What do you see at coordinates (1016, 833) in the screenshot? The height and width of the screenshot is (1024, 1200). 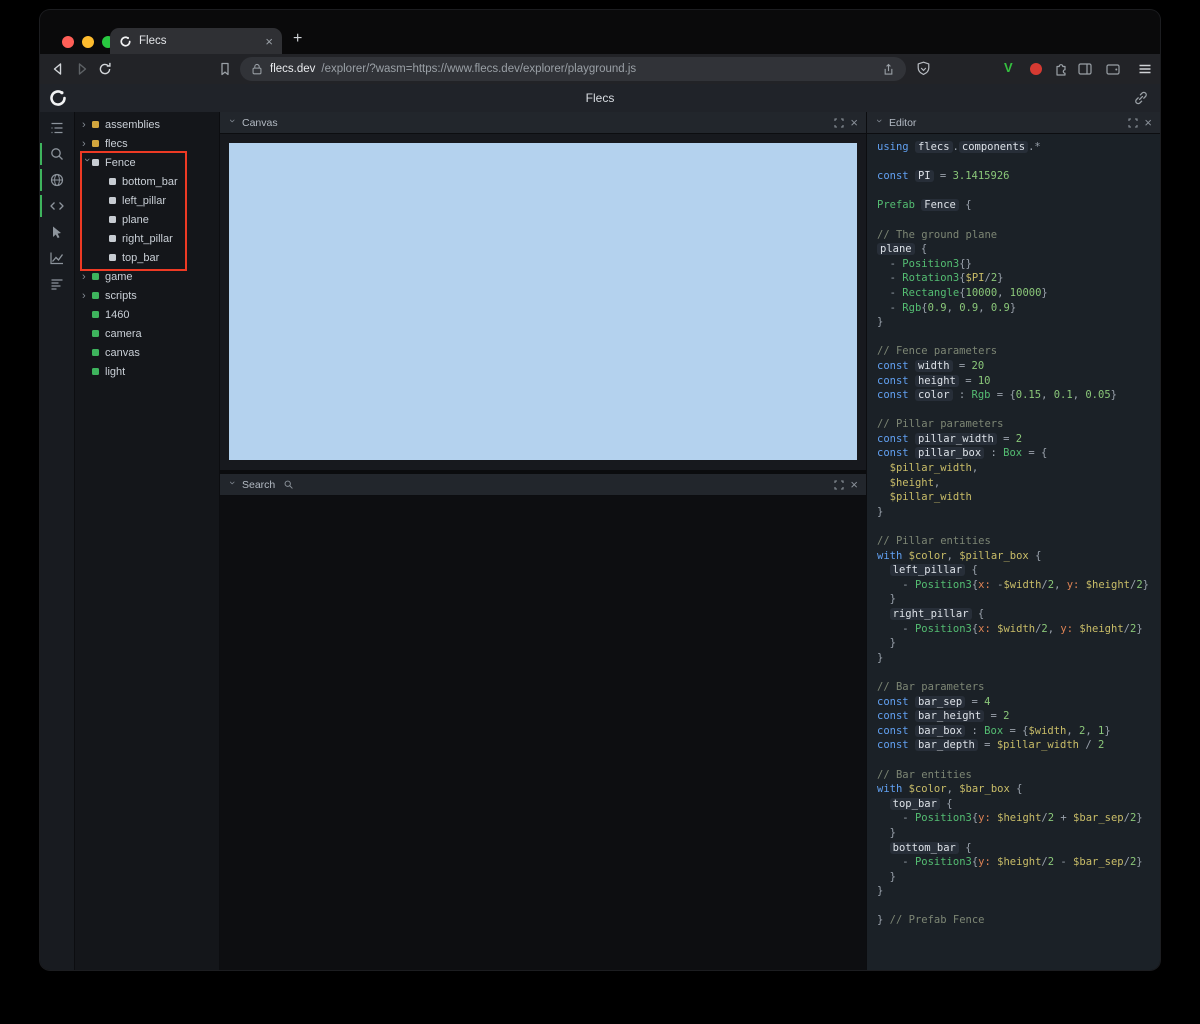 I see `code-line: }` at bounding box center [1016, 833].